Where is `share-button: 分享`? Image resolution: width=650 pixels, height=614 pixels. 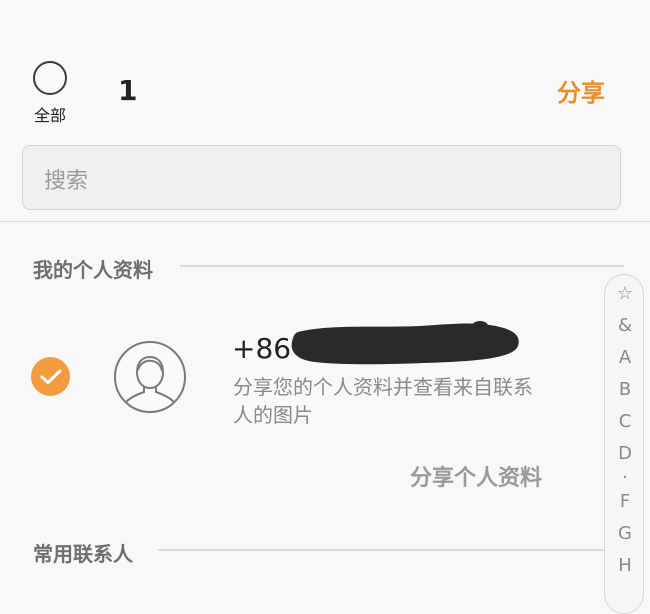
share-button: 分享 is located at coordinates (581, 90).